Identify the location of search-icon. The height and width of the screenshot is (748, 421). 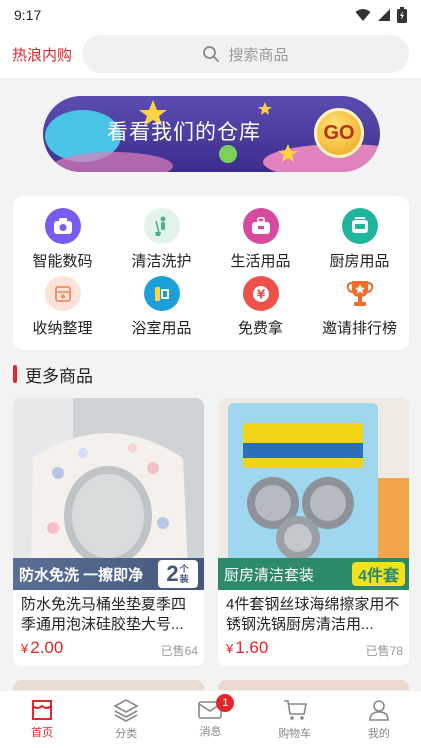
(211, 54).